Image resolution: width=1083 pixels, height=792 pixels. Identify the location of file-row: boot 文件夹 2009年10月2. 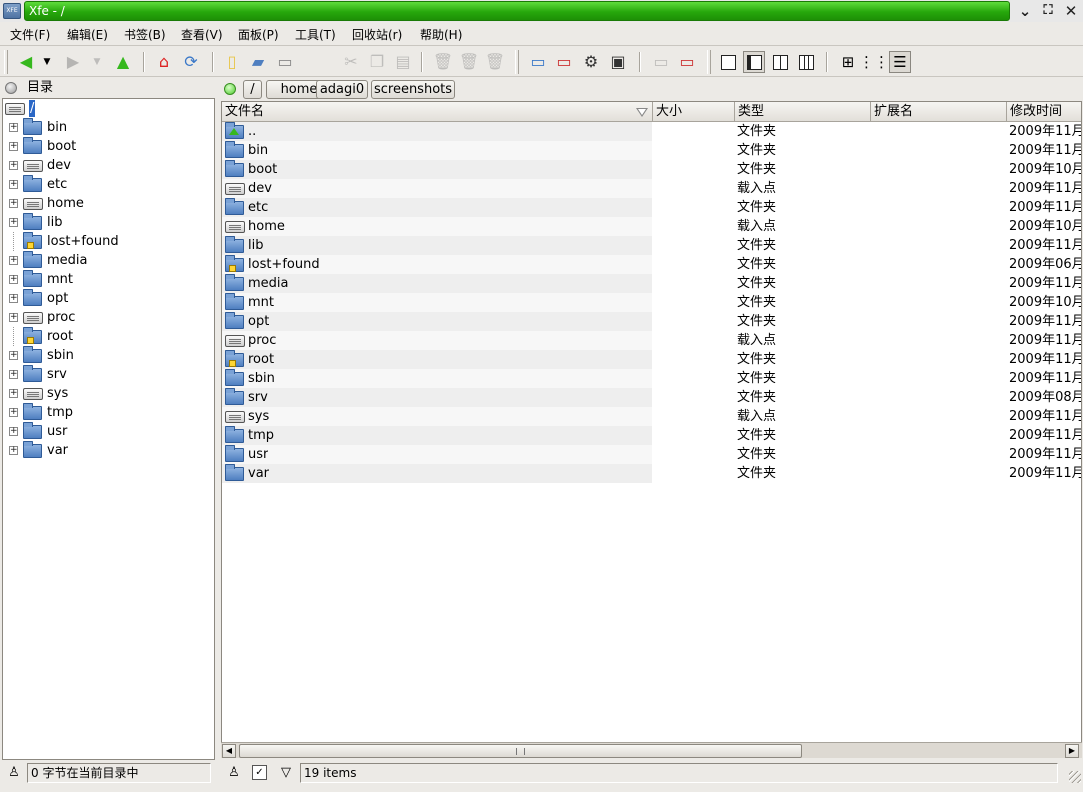
(651, 169).